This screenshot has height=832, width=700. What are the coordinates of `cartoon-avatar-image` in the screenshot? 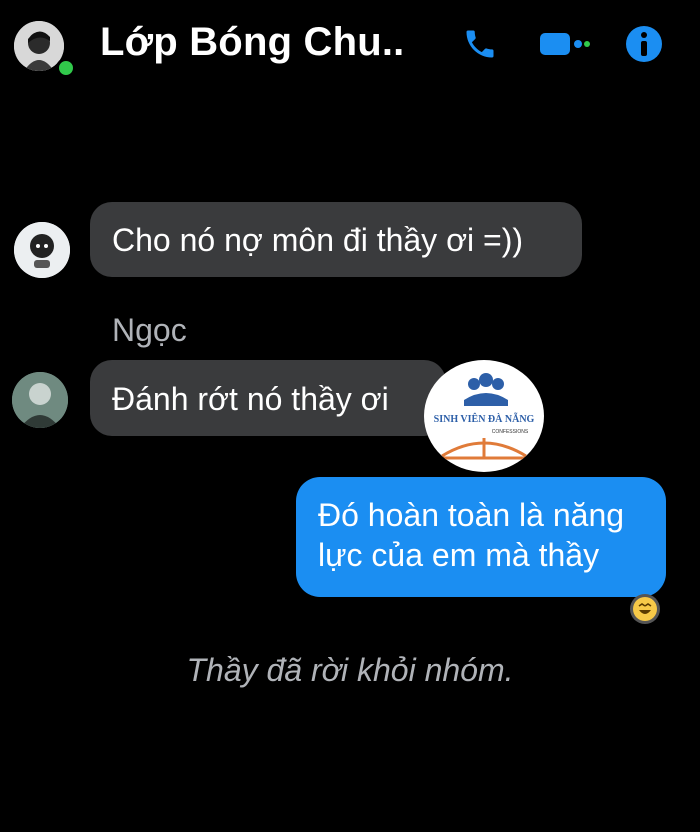 It's located at (42, 250).